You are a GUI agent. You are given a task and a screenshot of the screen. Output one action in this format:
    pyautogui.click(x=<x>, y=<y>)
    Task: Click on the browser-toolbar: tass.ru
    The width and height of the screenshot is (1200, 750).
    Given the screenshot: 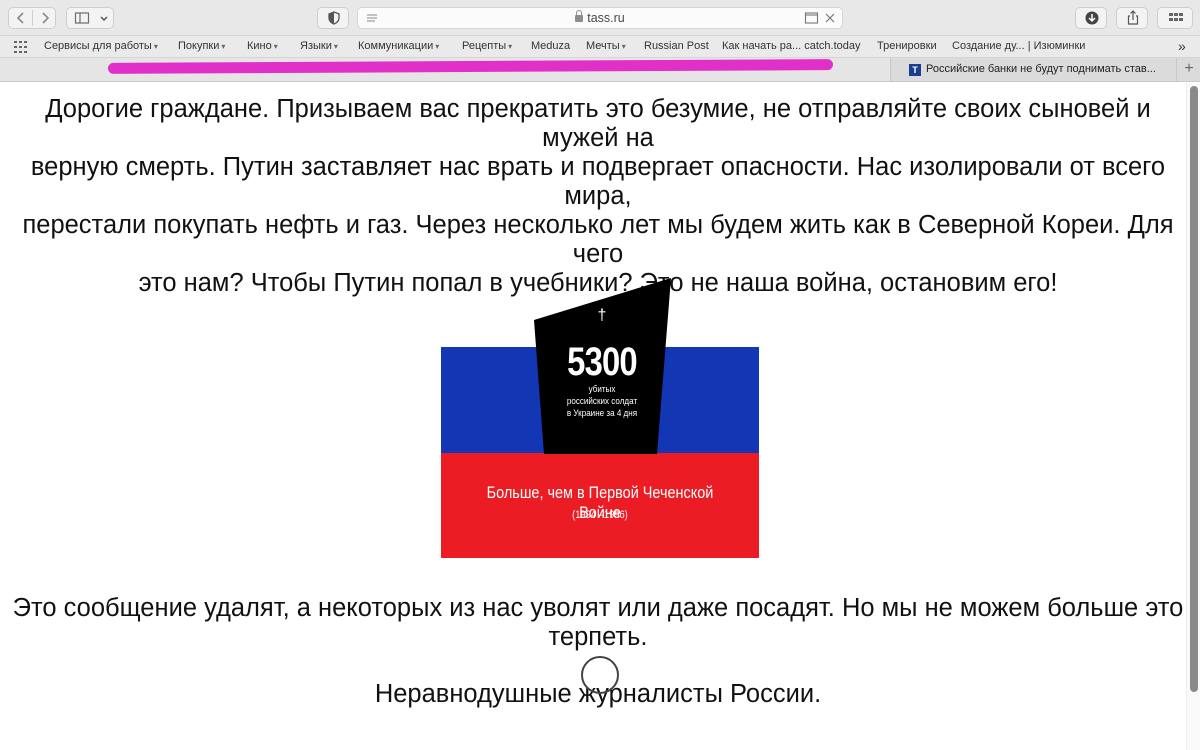 What is the action you would take?
    pyautogui.click(x=600, y=18)
    